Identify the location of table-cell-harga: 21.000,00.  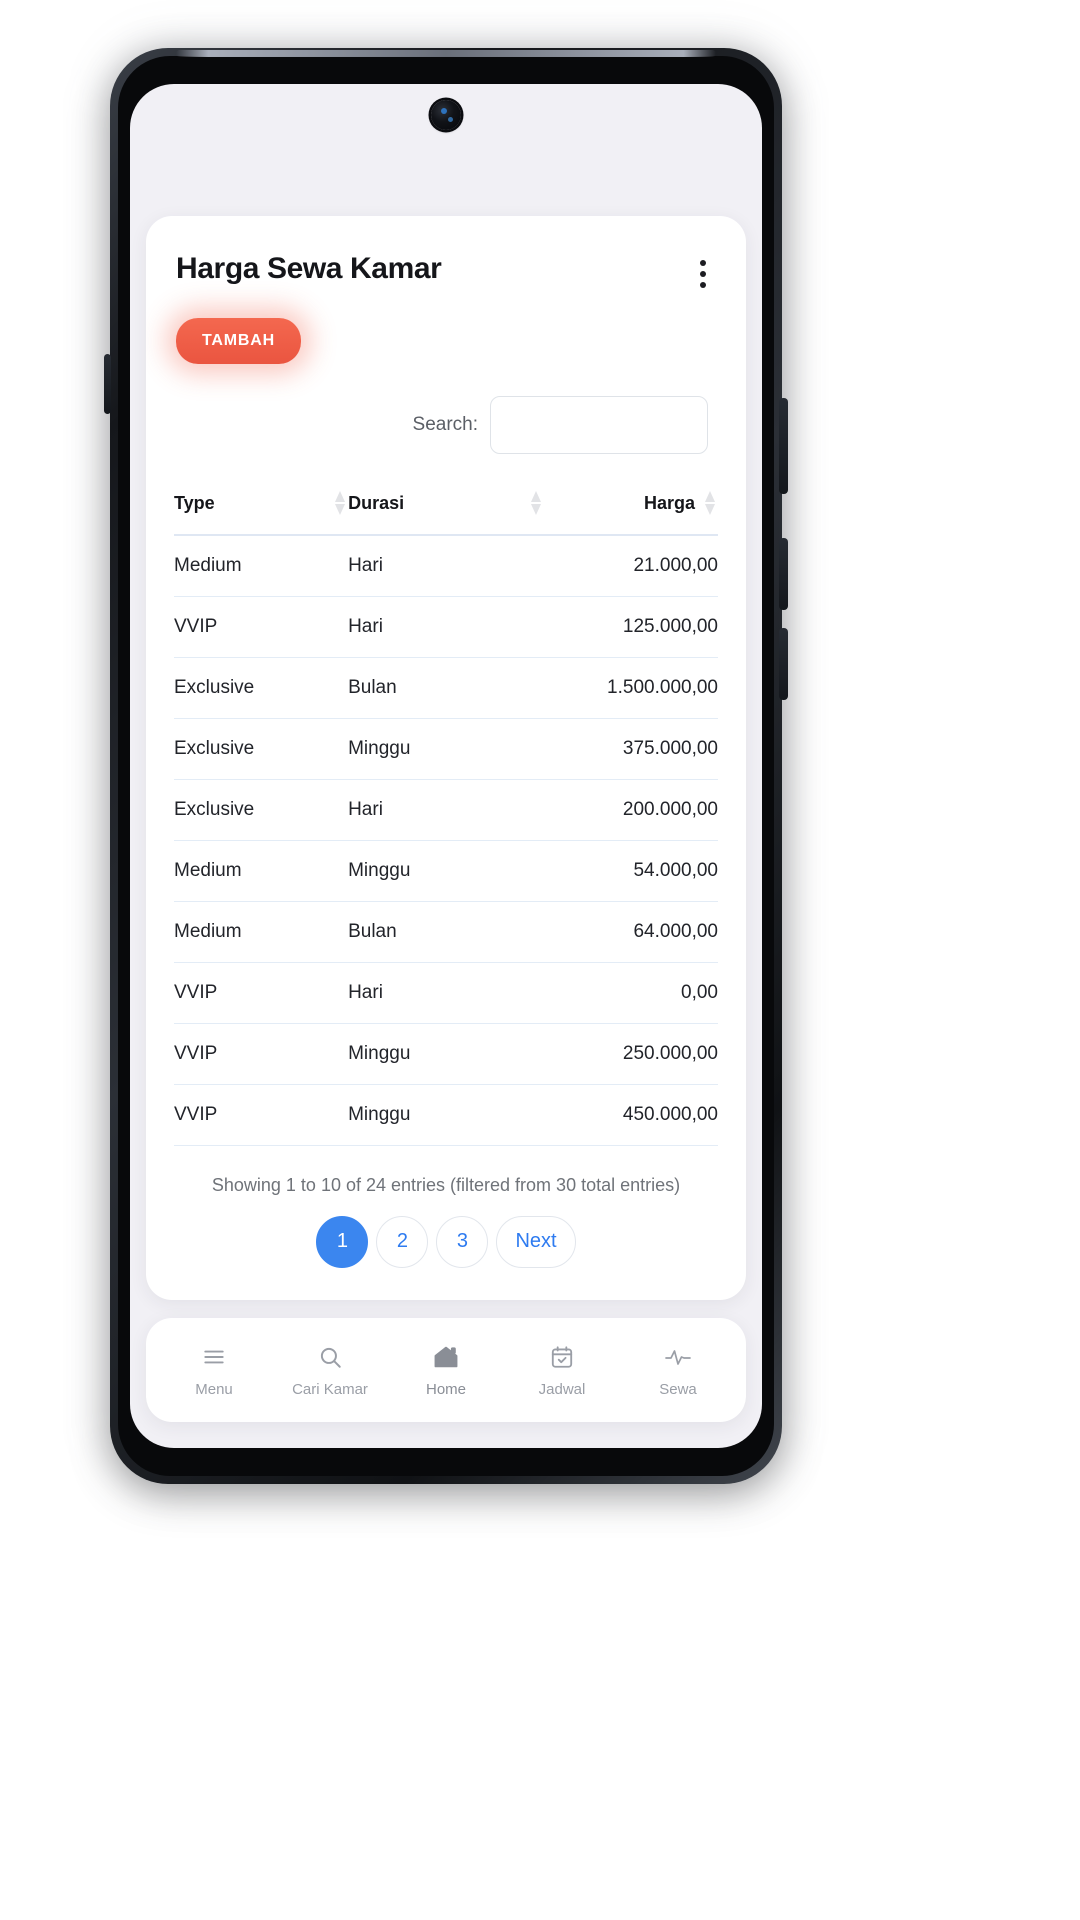
(630, 566).